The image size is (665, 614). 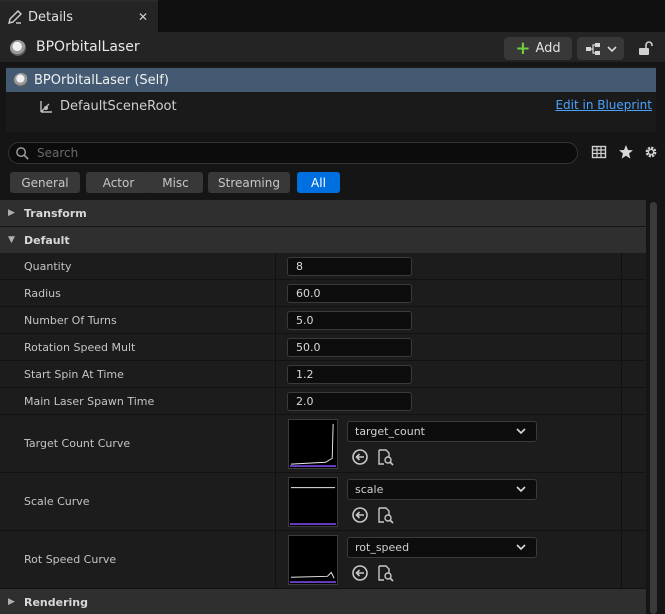 I want to click on blueprint-options-button, so click(x=600, y=48).